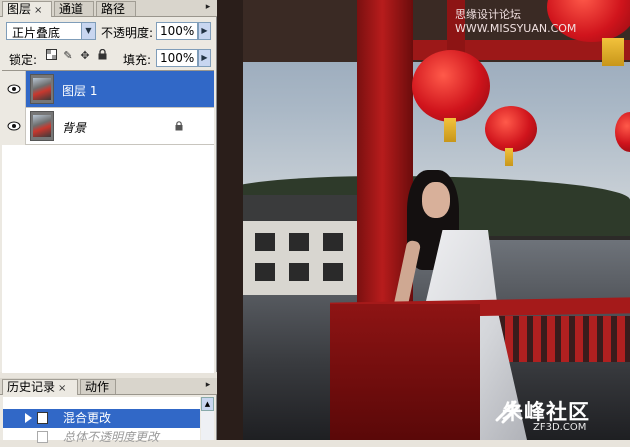 The image size is (630, 447). I want to click on layers-tabbar: 图层 × 通道 路径 ▸, so click(108, 8).